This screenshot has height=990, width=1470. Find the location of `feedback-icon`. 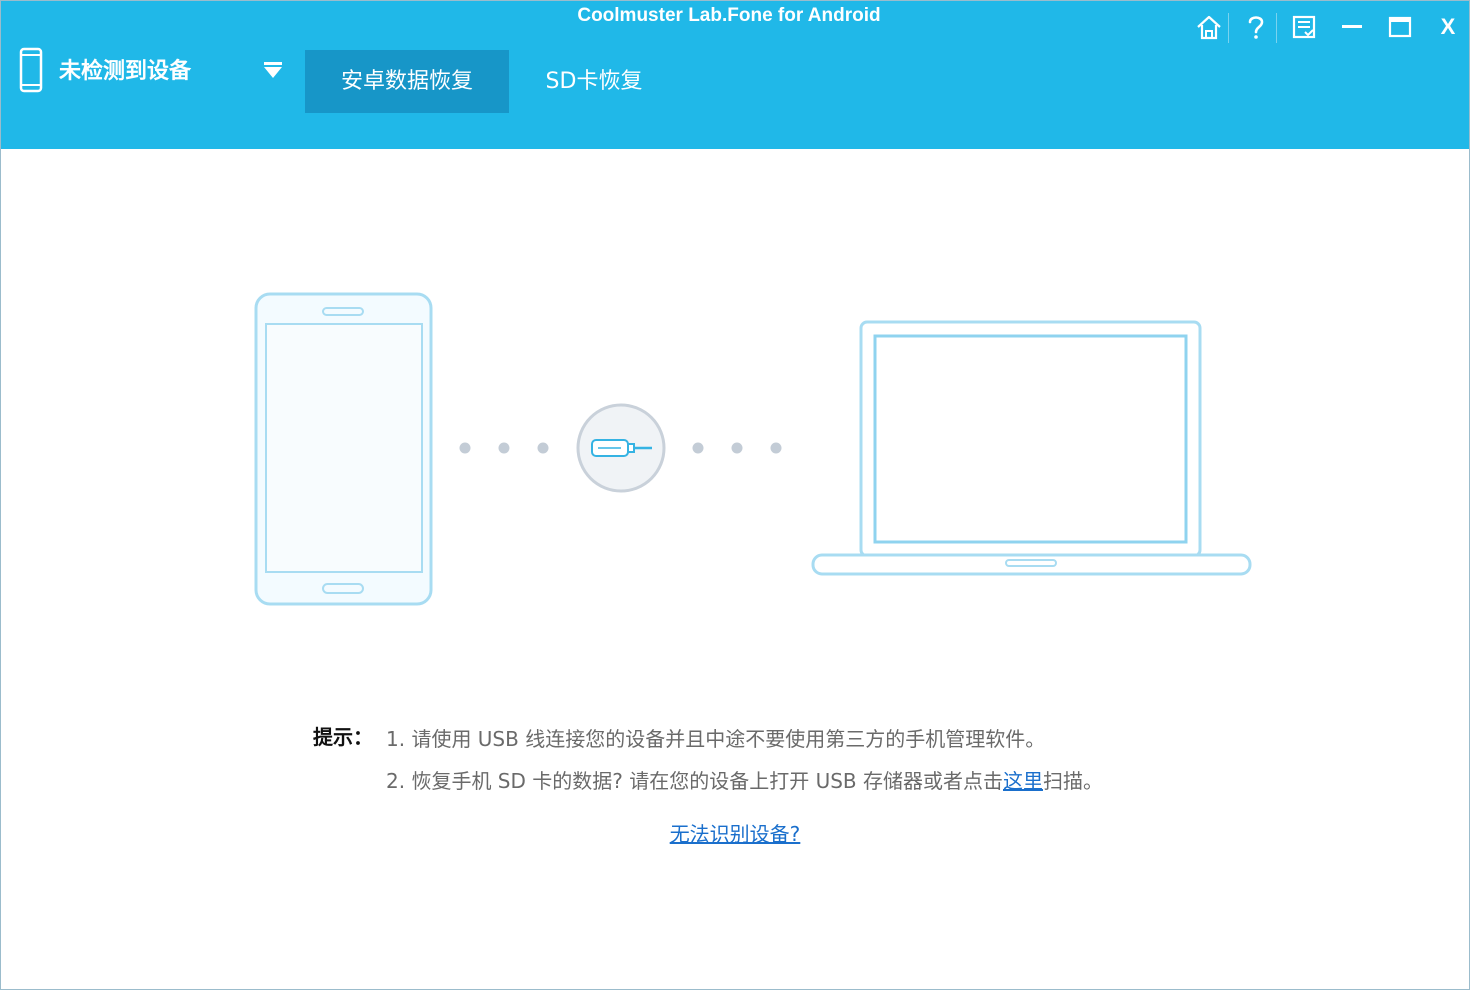

feedback-icon is located at coordinates (1304, 27).